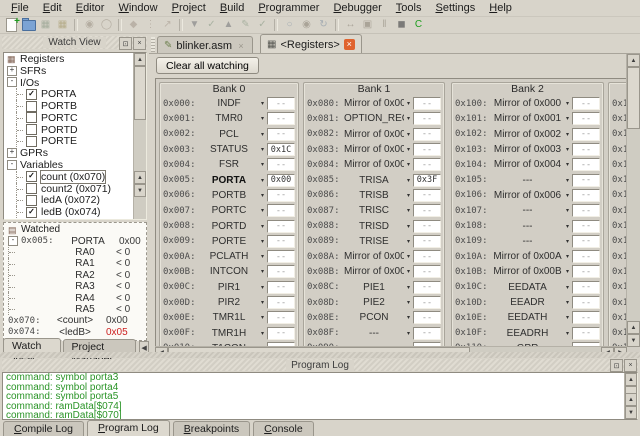  Describe the element at coordinates (427, 180) in the screenshot. I see `register-value-field: 0x3F` at that location.